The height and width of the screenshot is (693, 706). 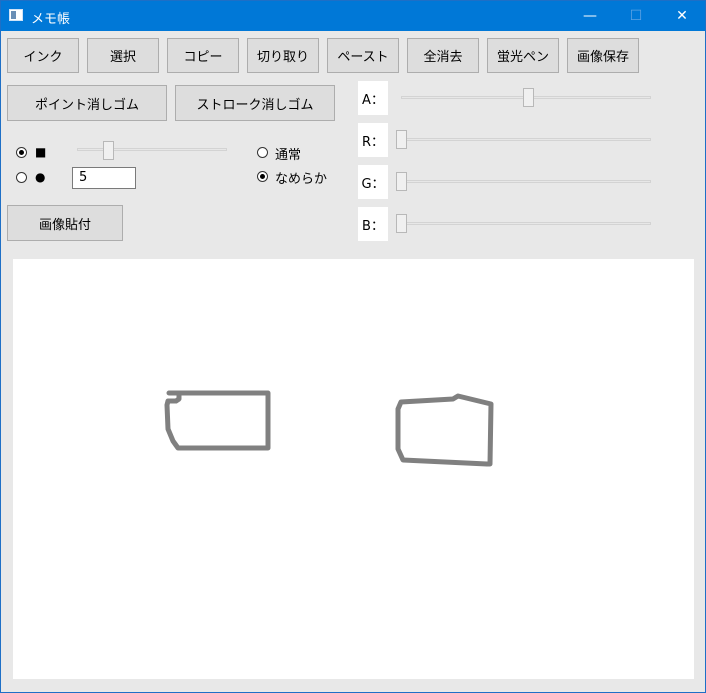 I want to click on minimize-button: —, so click(x=590, y=16).